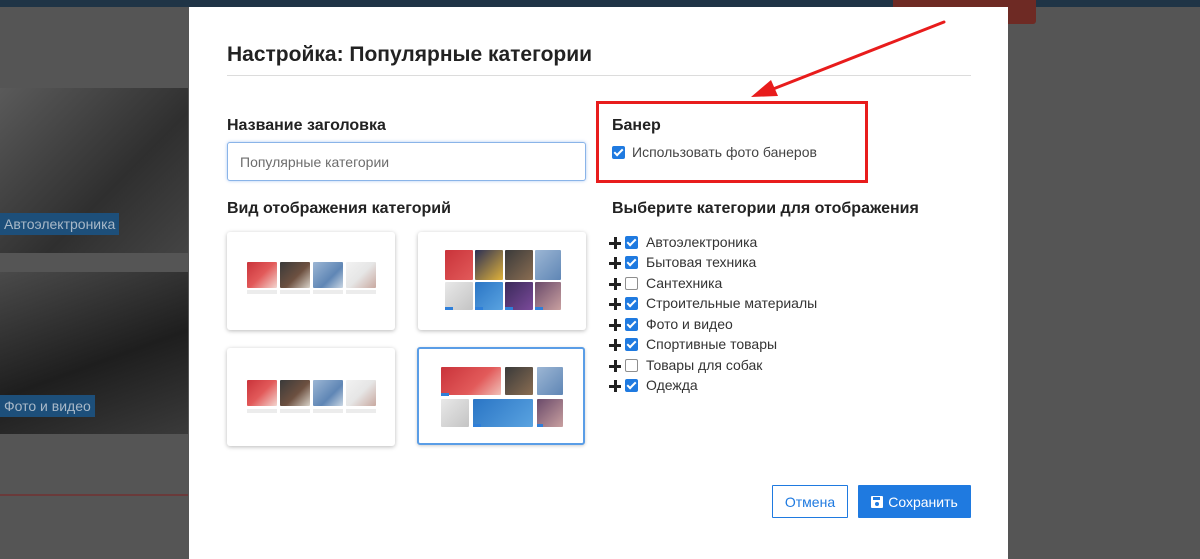 The image size is (1200, 559). I want to click on title-divider, so click(599, 75).